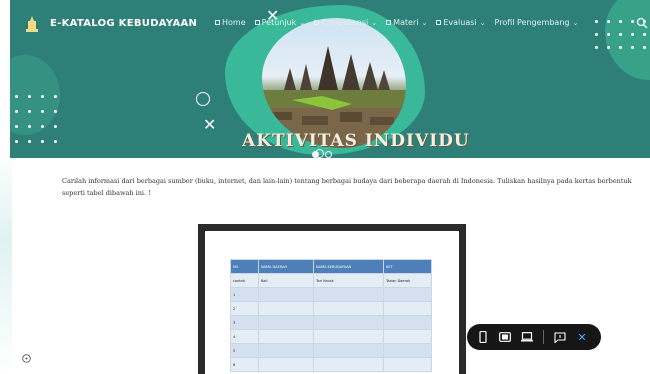 The image size is (650, 374). Describe the element at coordinates (642, 23) in the screenshot. I see `search-icon` at that location.